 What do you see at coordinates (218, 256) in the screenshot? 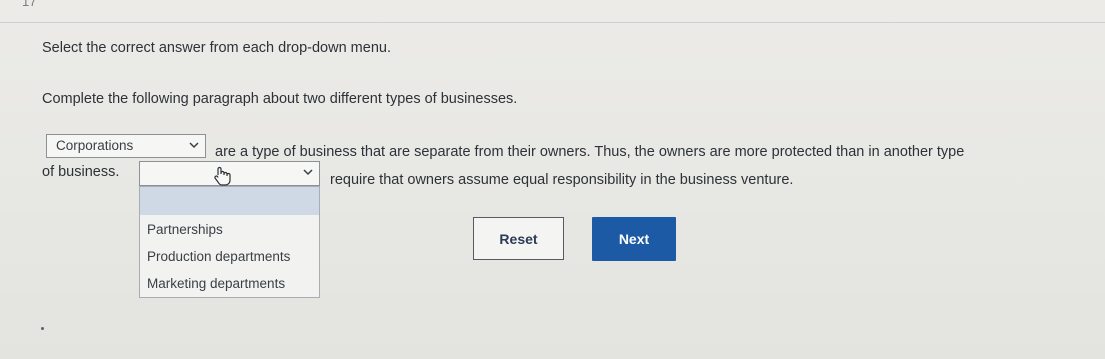
I see `dropdown-option: Production departments` at bounding box center [218, 256].